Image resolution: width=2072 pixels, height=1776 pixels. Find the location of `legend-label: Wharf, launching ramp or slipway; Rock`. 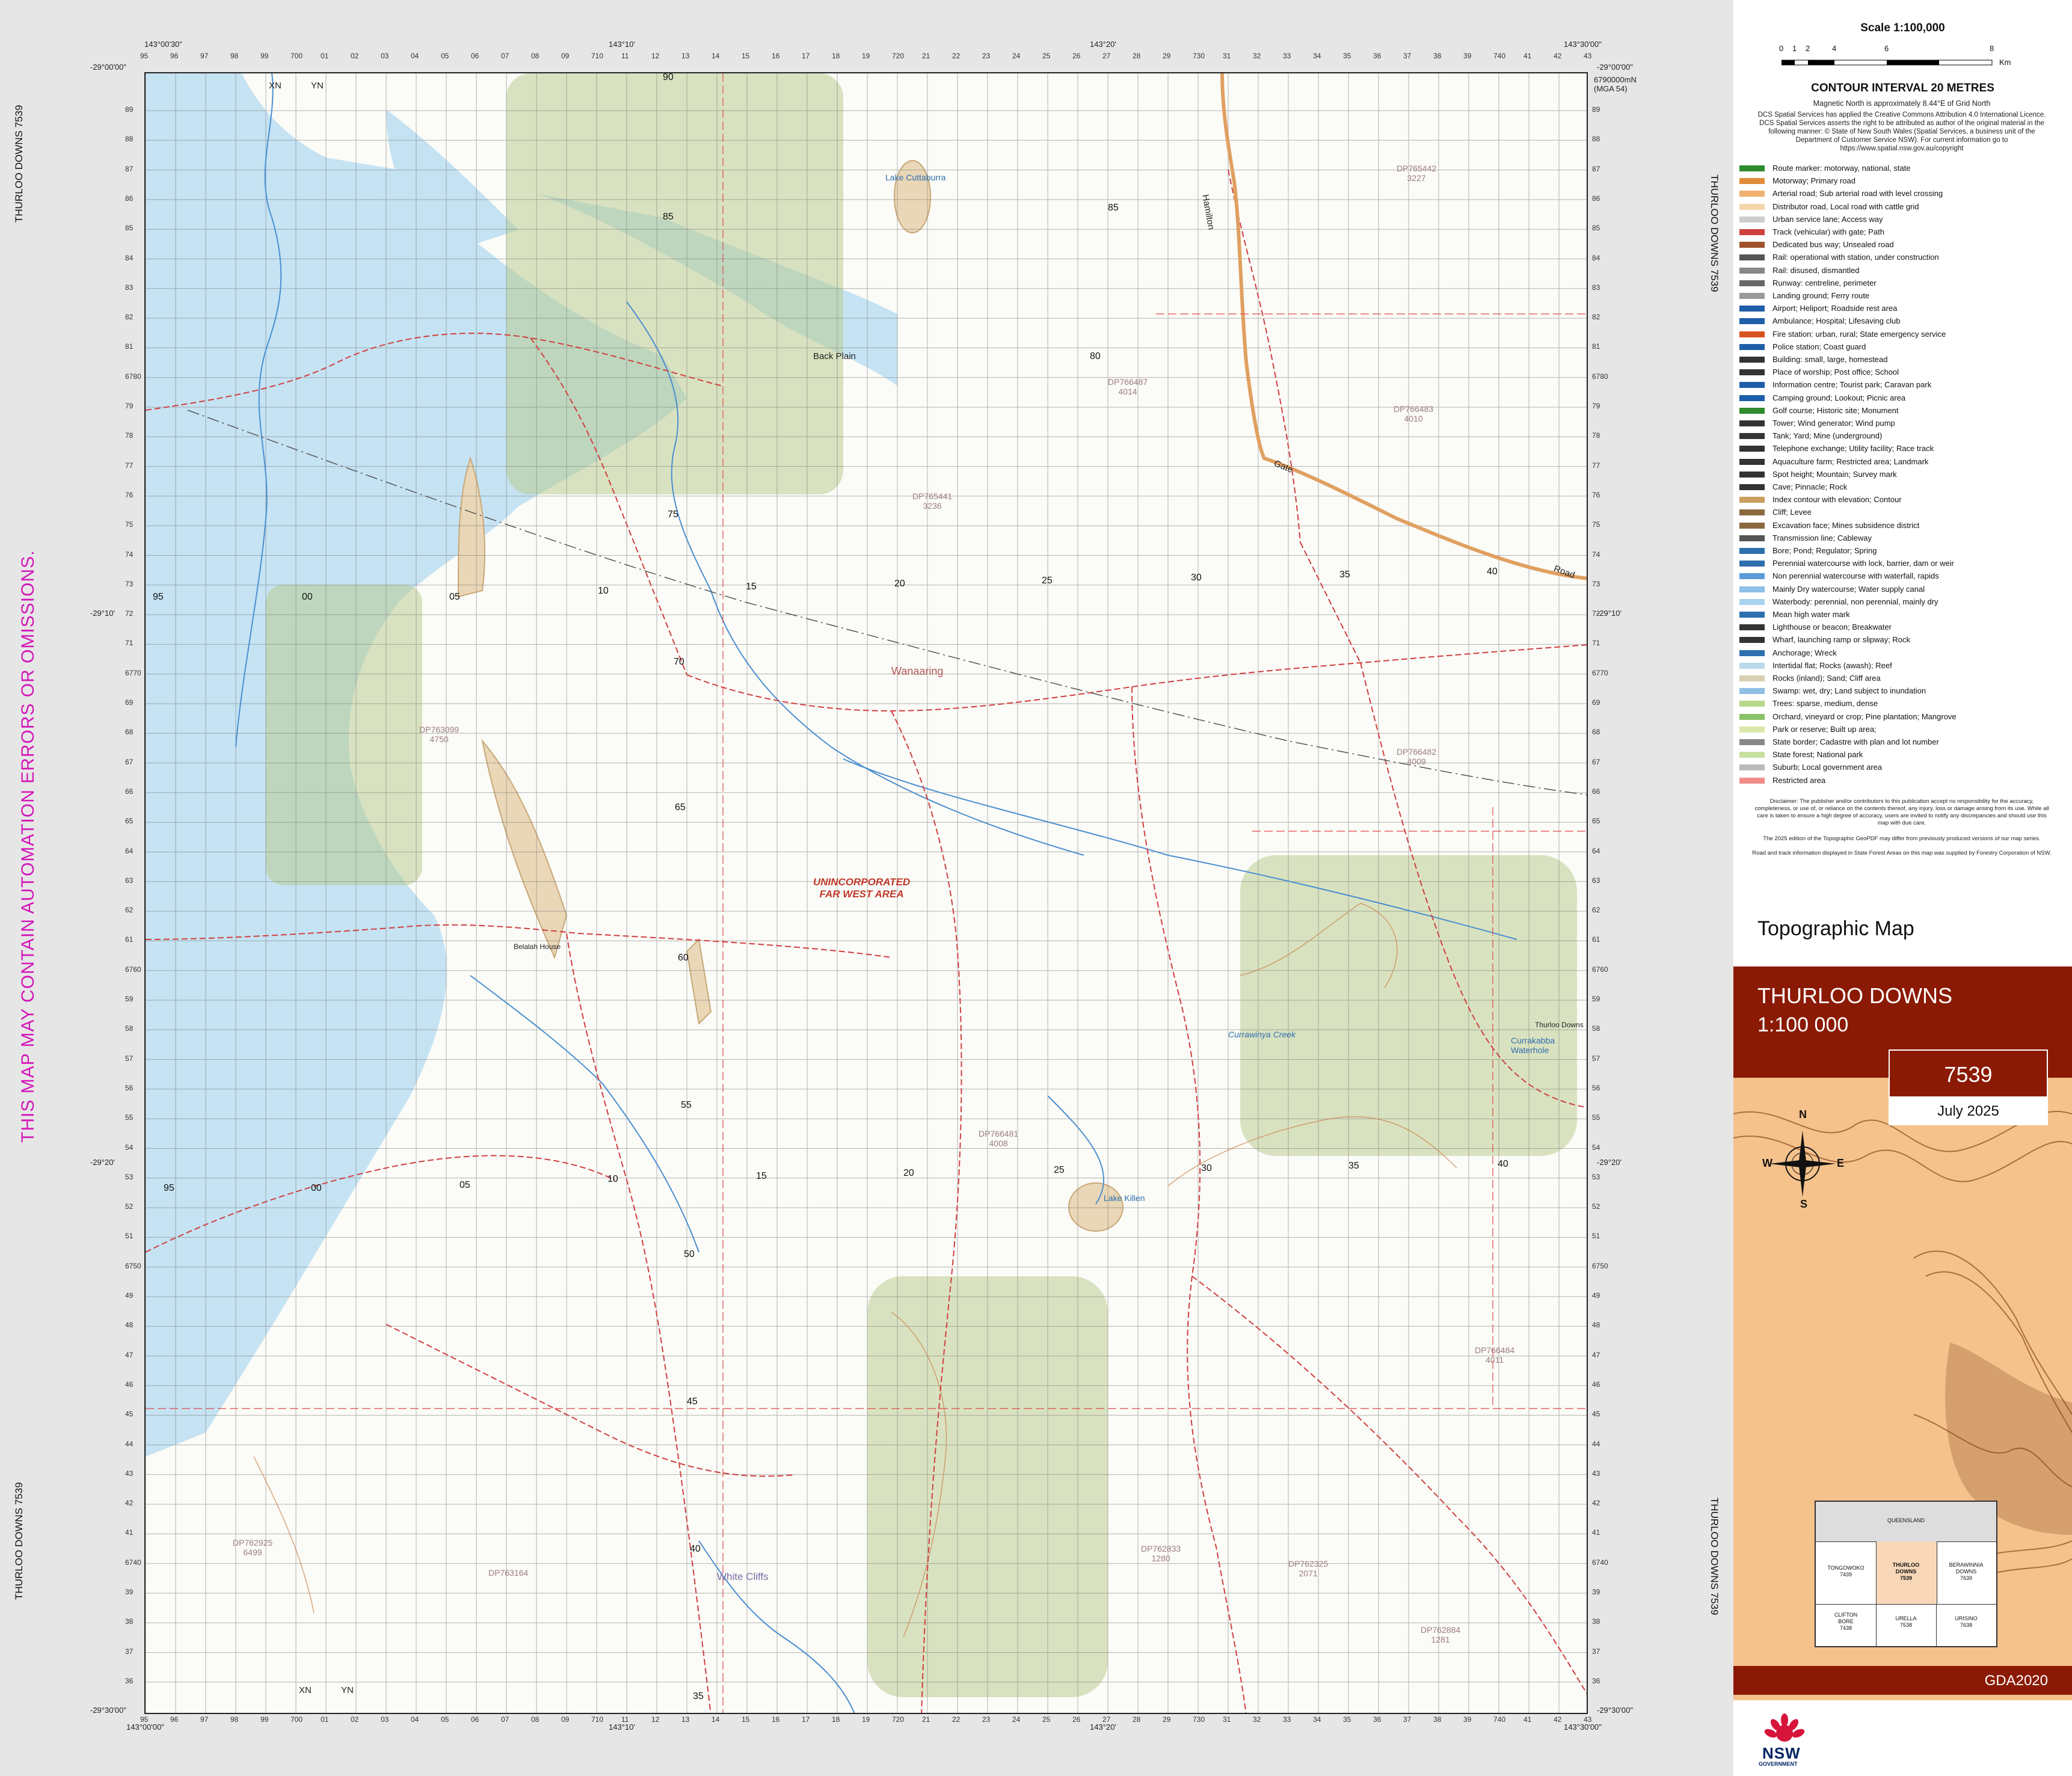

legend-label: Wharf, launching ramp or slipway; Rock is located at coordinates (1841, 640).